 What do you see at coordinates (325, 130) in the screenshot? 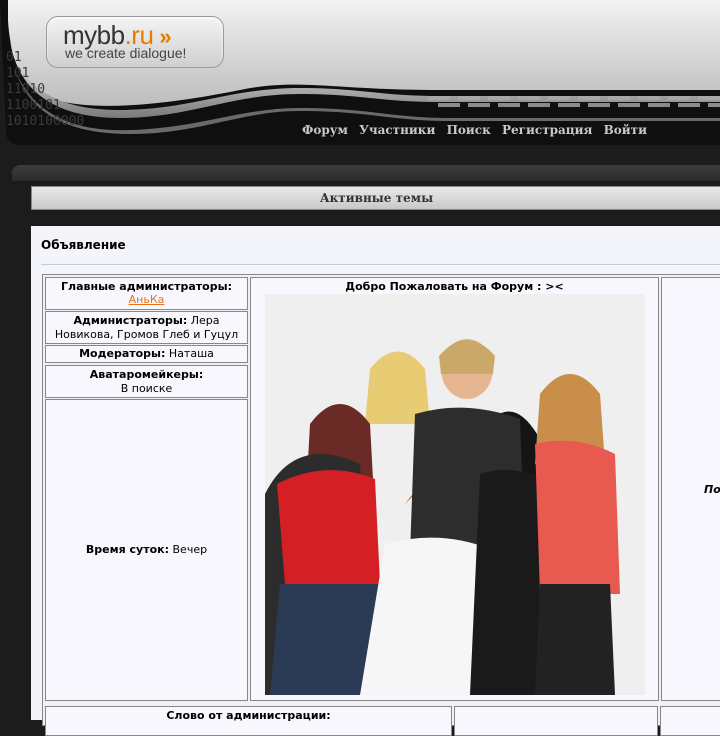
I see `nav-forum: Форум` at bounding box center [325, 130].